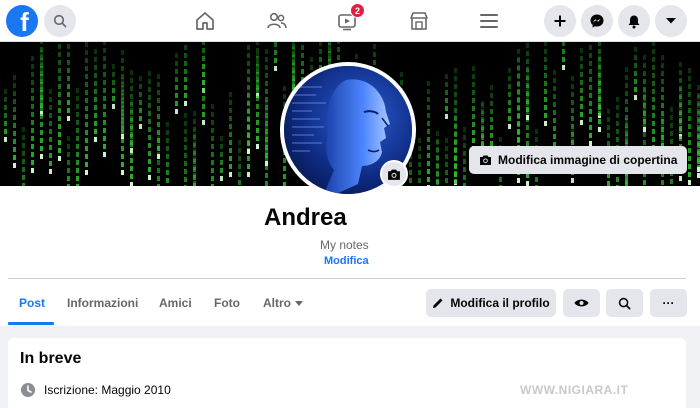 This screenshot has width=700, height=408. What do you see at coordinates (175, 303) in the screenshot?
I see `tab-amici: Amici` at bounding box center [175, 303].